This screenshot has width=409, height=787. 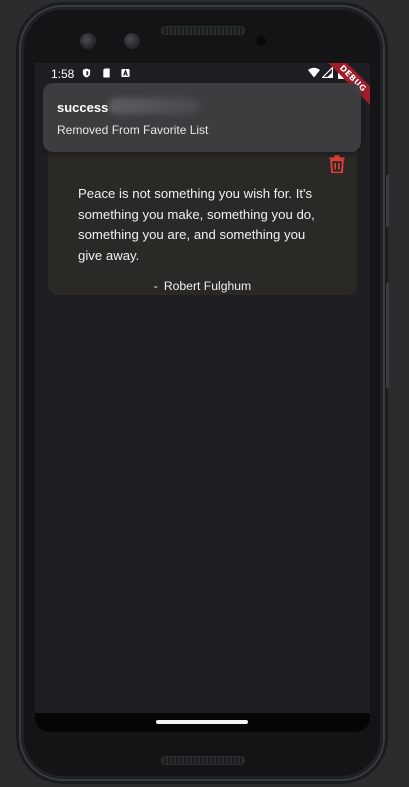 What do you see at coordinates (261, 41) in the screenshot?
I see `proximity-sensor` at bounding box center [261, 41].